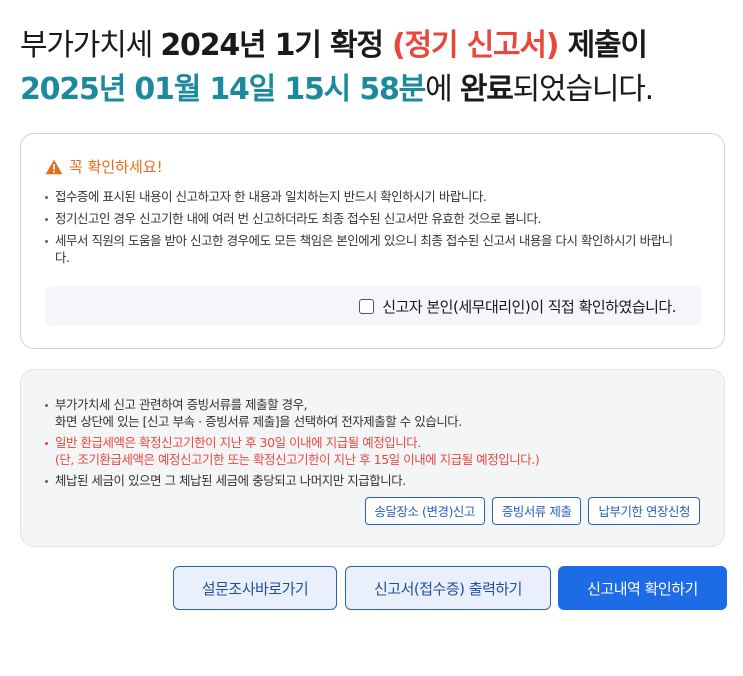 Image resolution: width=743 pixels, height=676 pixels. Describe the element at coordinates (644, 511) in the screenshot. I see `payment-extension-button: 납부기한 연장신청` at that location.